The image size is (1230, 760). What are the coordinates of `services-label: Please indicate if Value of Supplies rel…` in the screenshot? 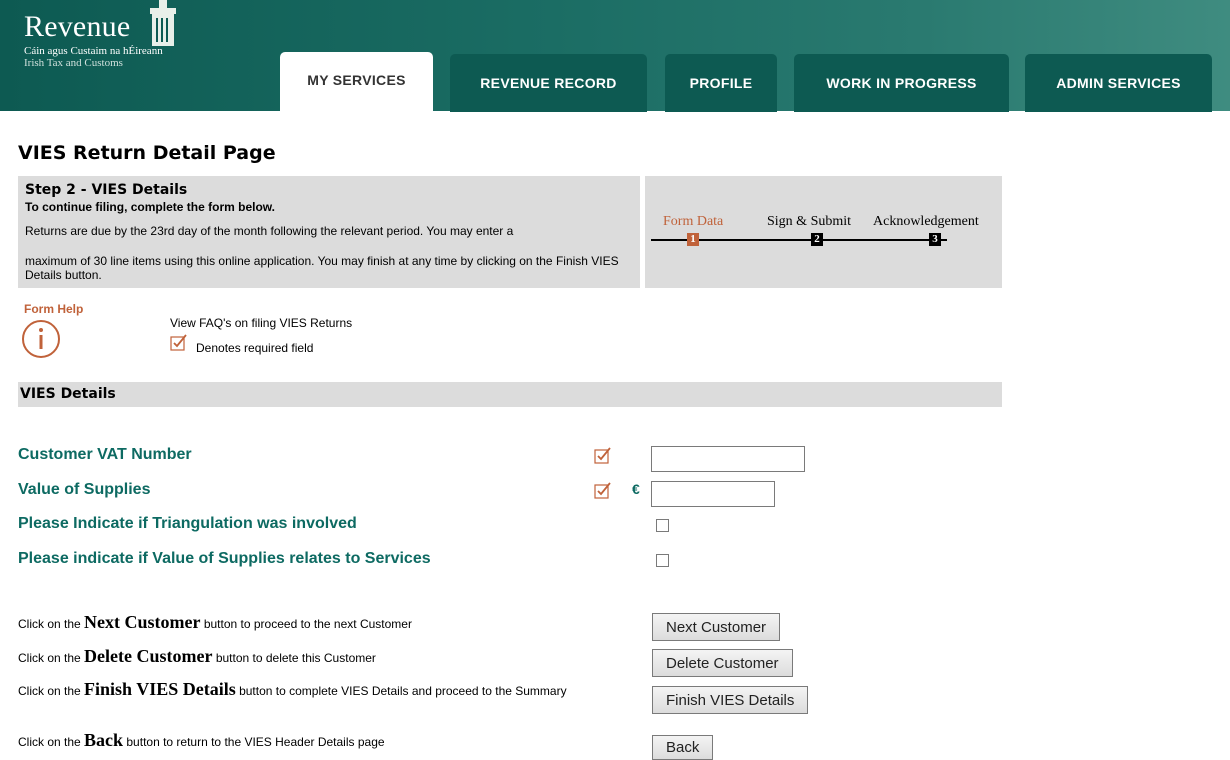 It's located at (224, 558).